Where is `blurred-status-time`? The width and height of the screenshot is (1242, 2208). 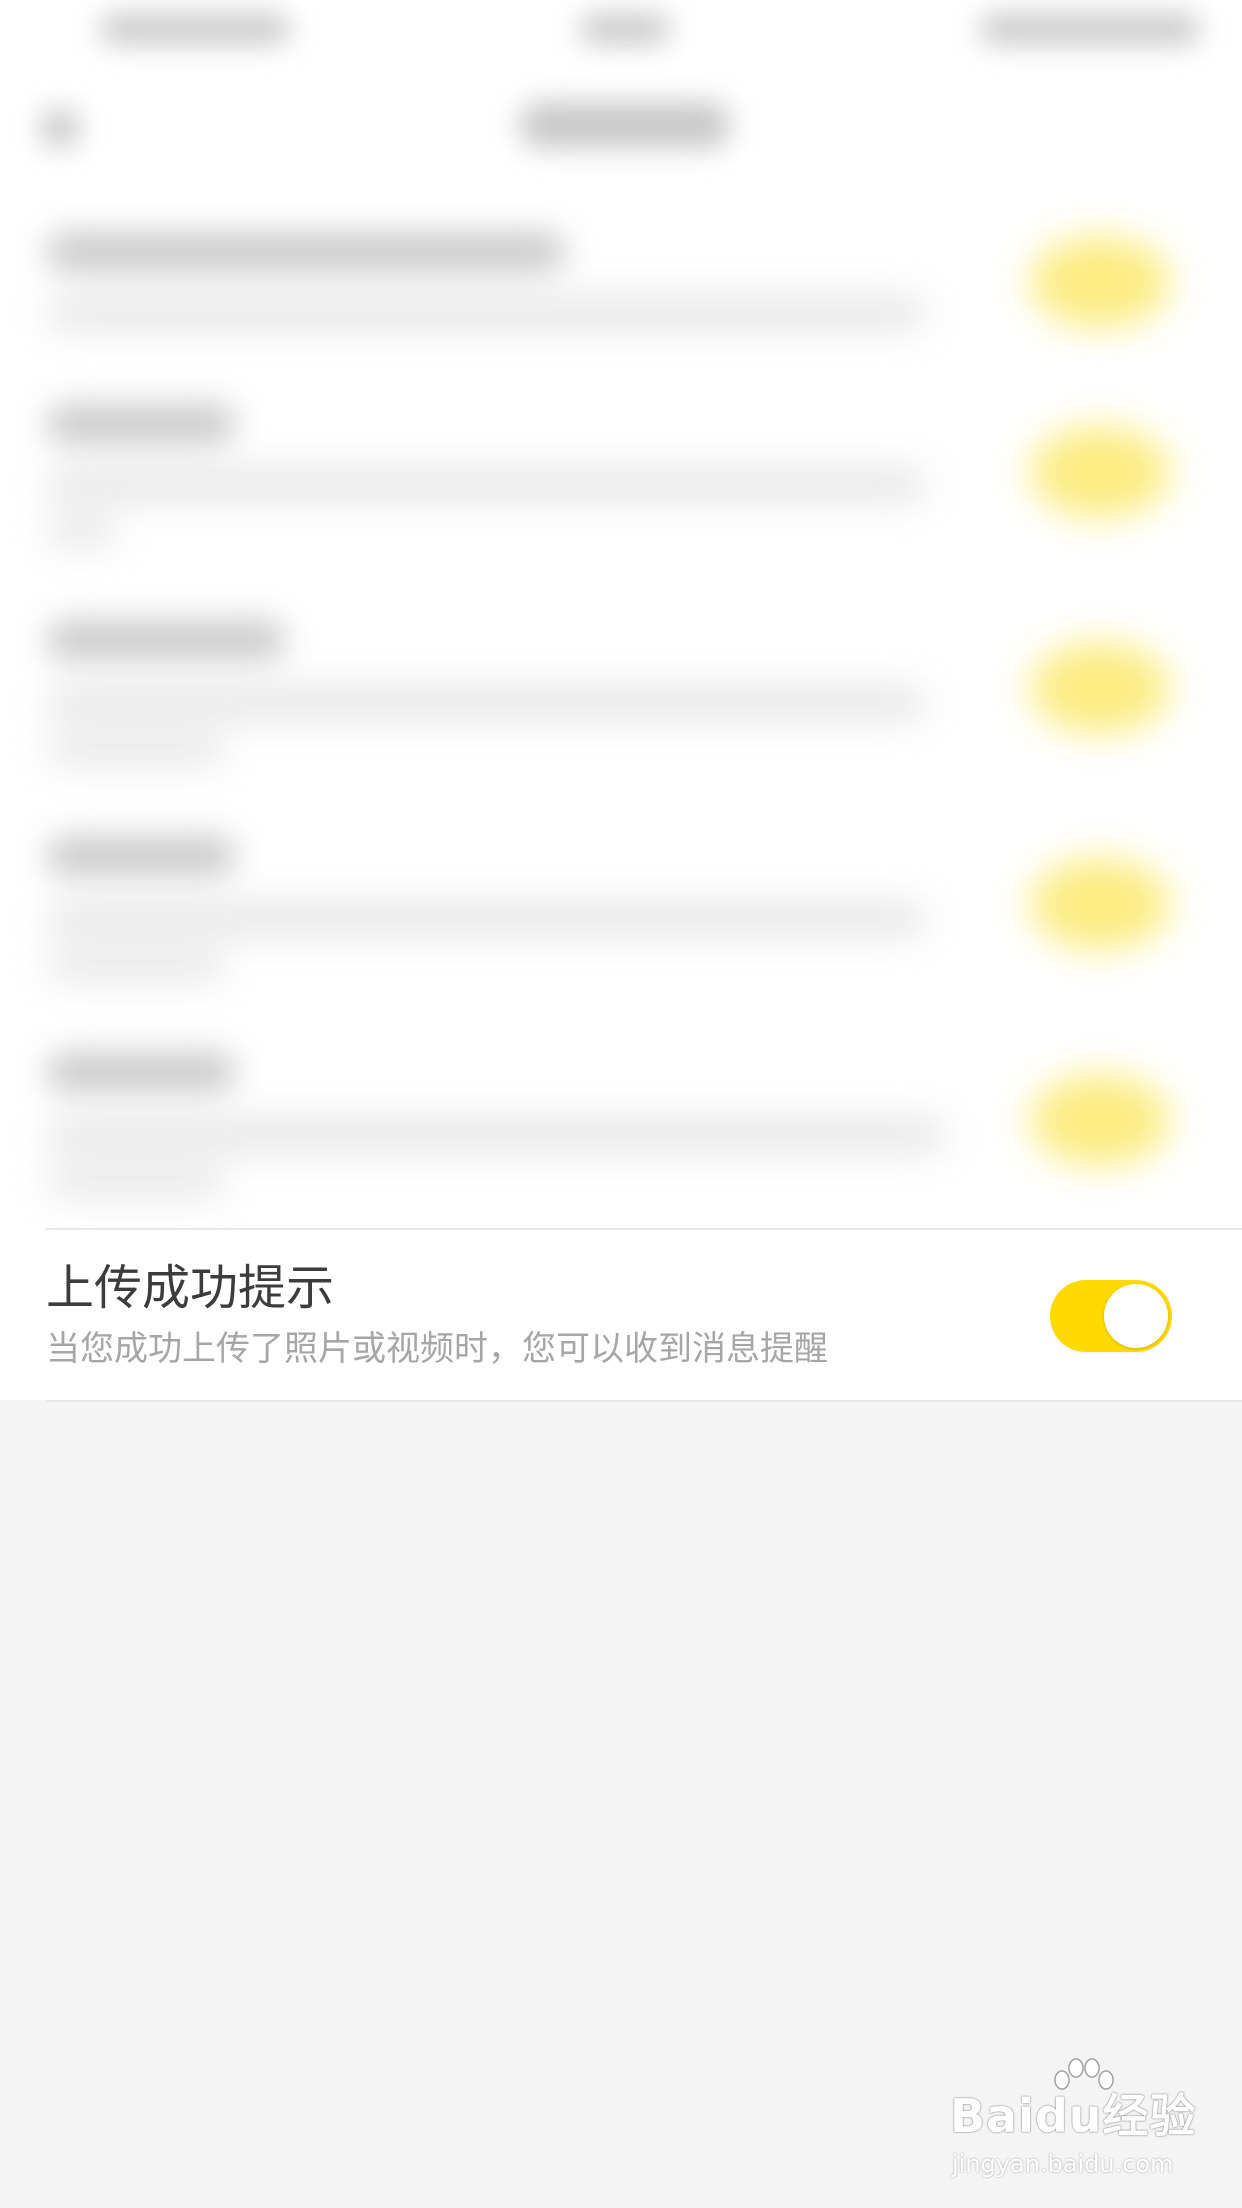
blurred-status-time is located at coordinates (625, 29).